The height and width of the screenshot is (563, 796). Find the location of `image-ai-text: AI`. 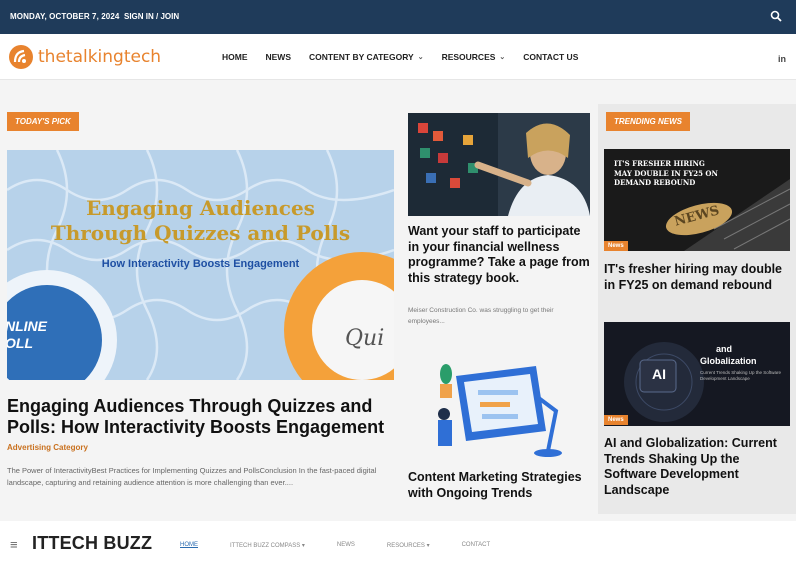

image-ai-text: AI is located at coordinates (659, 374).